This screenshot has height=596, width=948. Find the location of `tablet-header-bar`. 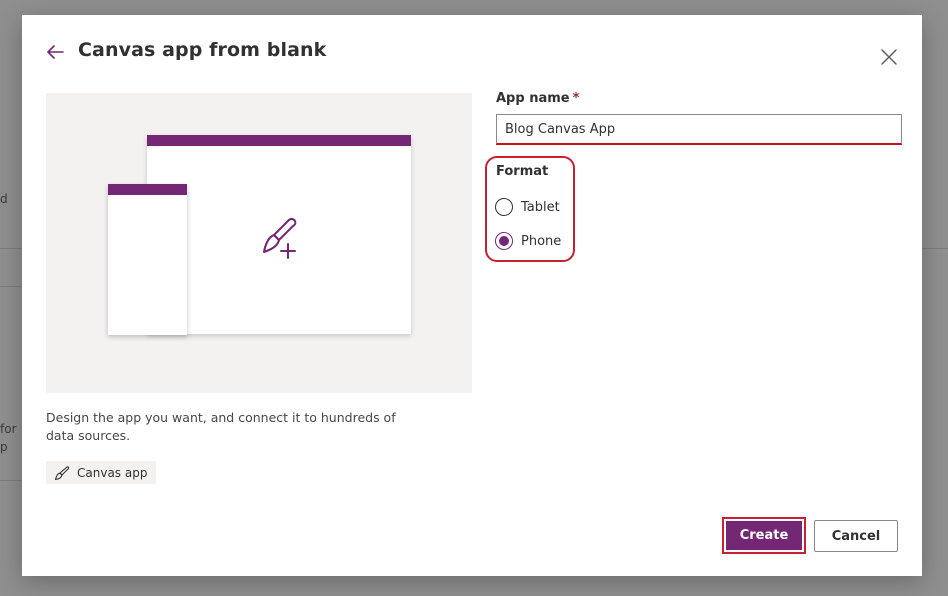

tablet-header-bar is located at coordinates (279, 140).